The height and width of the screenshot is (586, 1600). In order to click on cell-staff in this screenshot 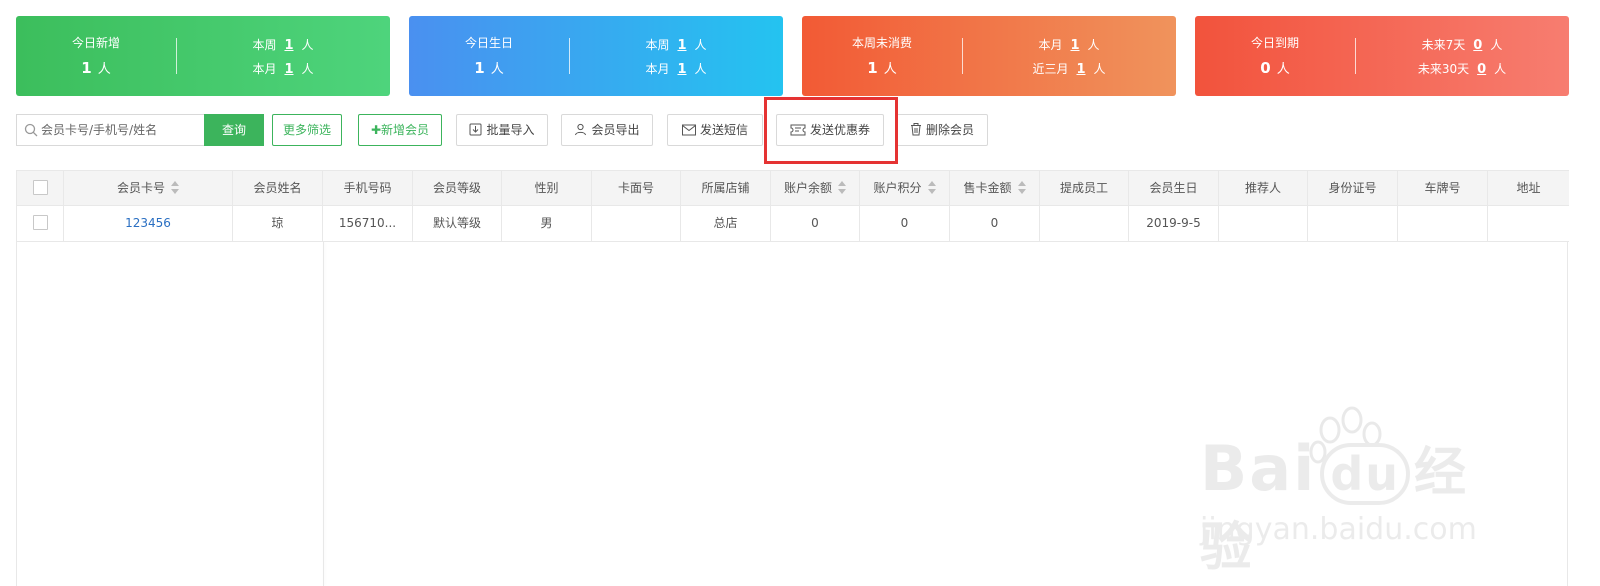, I will do `click(1084, 223)`.